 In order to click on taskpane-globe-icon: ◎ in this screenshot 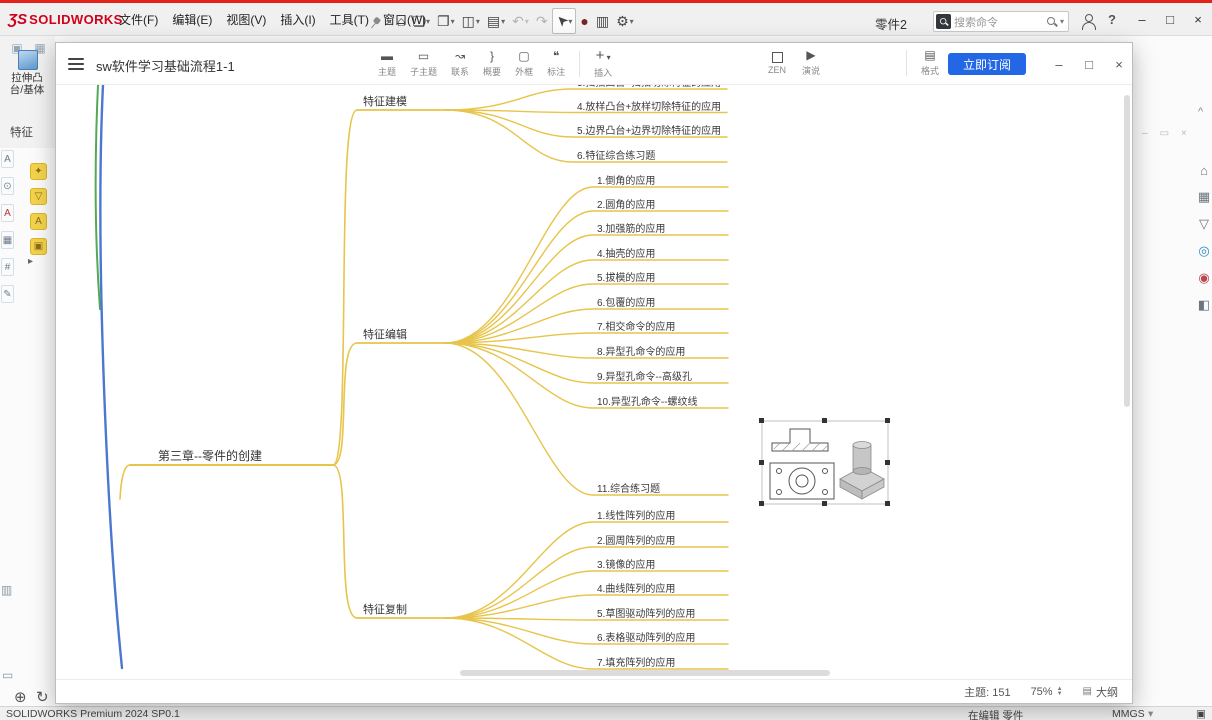, I will do `click(1204, 251)`.